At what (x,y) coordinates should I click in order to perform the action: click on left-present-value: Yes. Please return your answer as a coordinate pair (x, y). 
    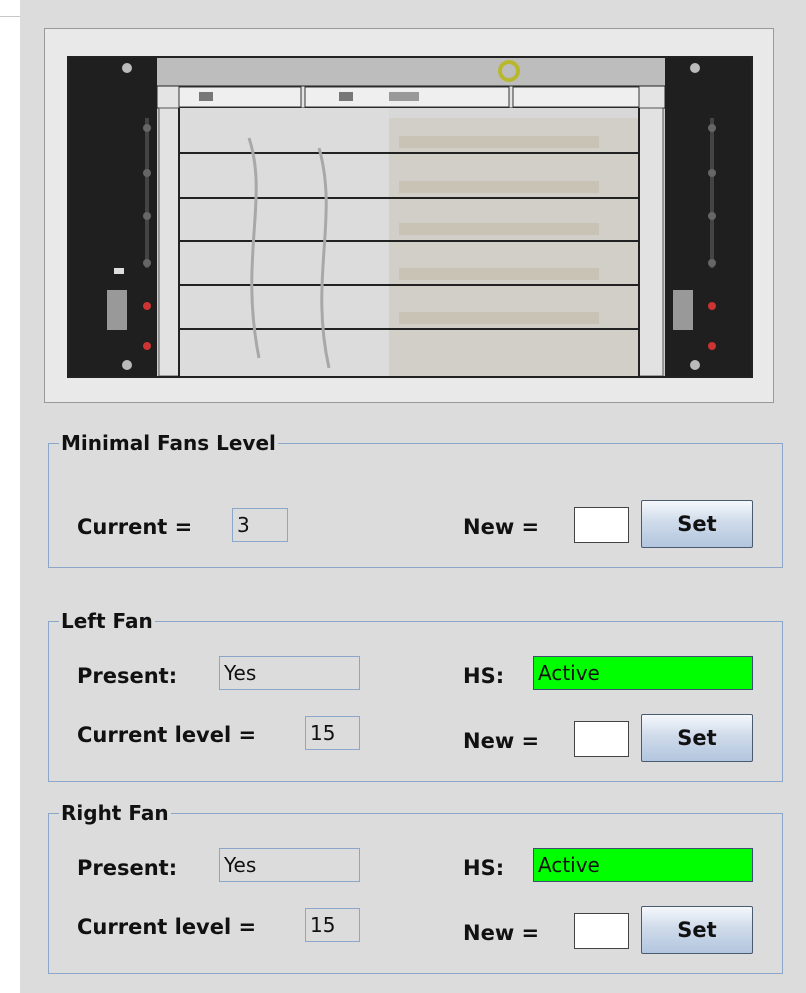
    Looking at the image, I should click on (289, 673).